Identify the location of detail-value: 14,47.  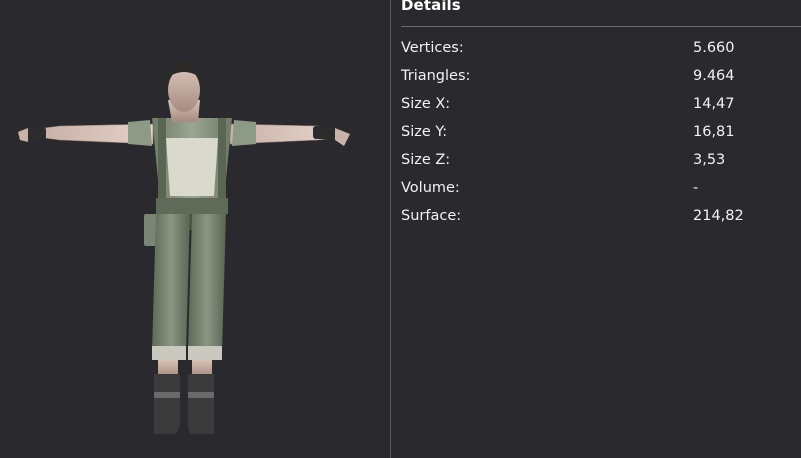
(714, 104).